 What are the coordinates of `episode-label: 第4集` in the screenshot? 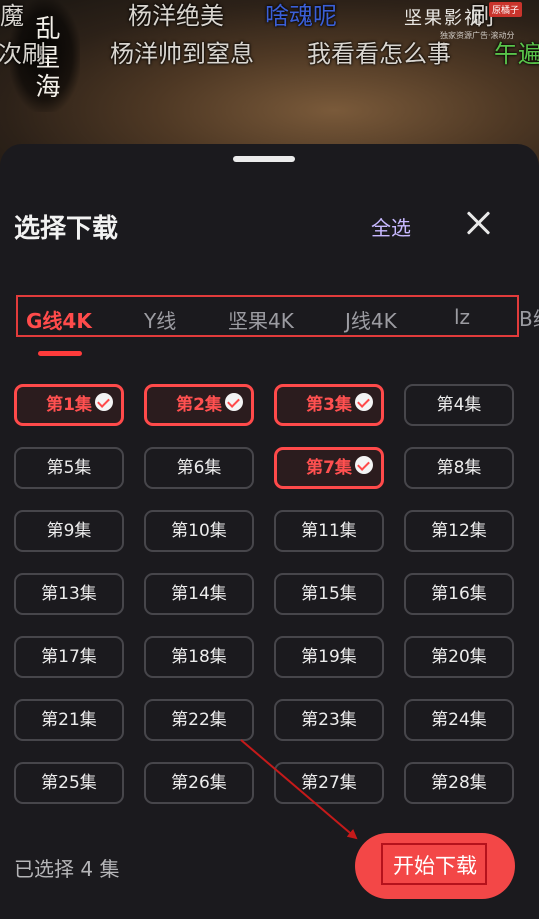 It's located at (459, 405).